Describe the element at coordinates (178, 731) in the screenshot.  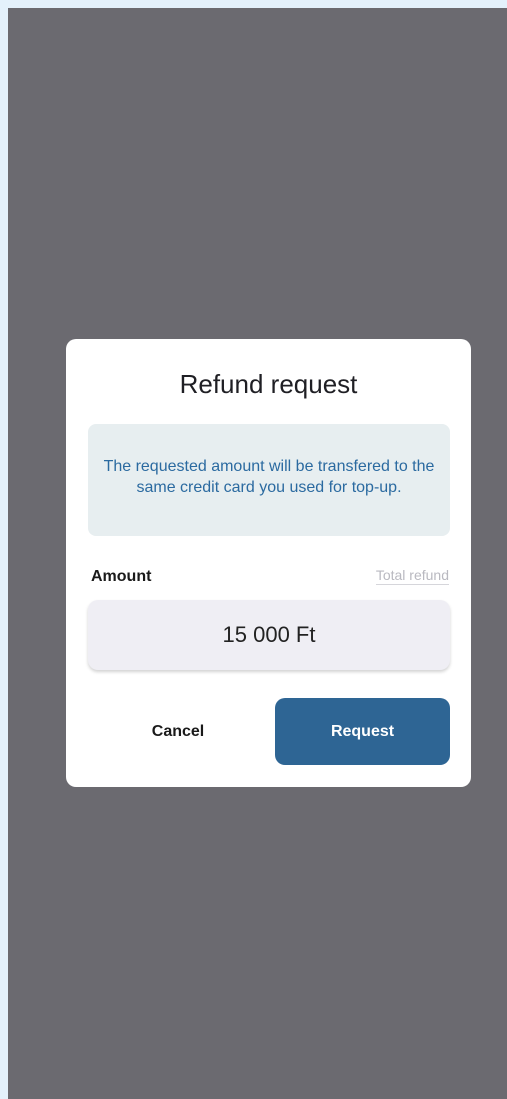
I see `cancel-button: Cancel` at that location.